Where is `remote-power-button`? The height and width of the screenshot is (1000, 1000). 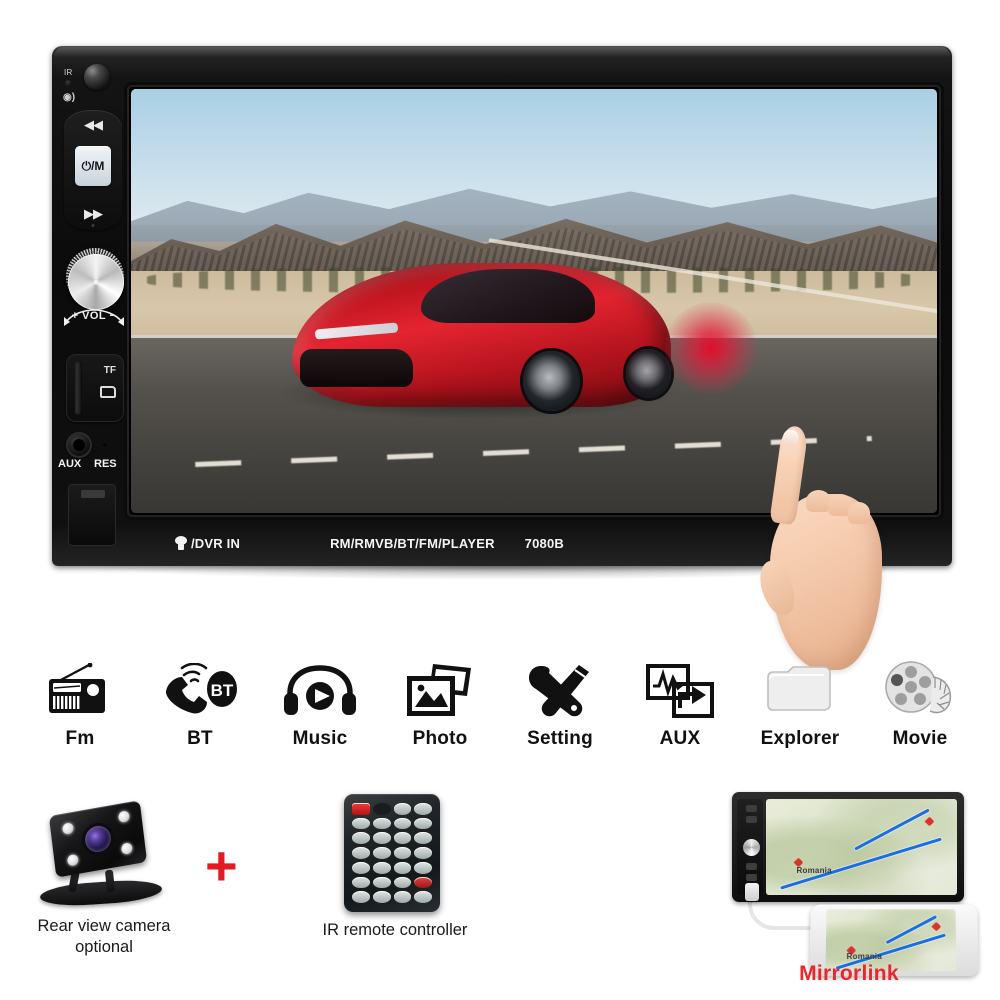 remote-power-button is located at coordinates (361, 809).